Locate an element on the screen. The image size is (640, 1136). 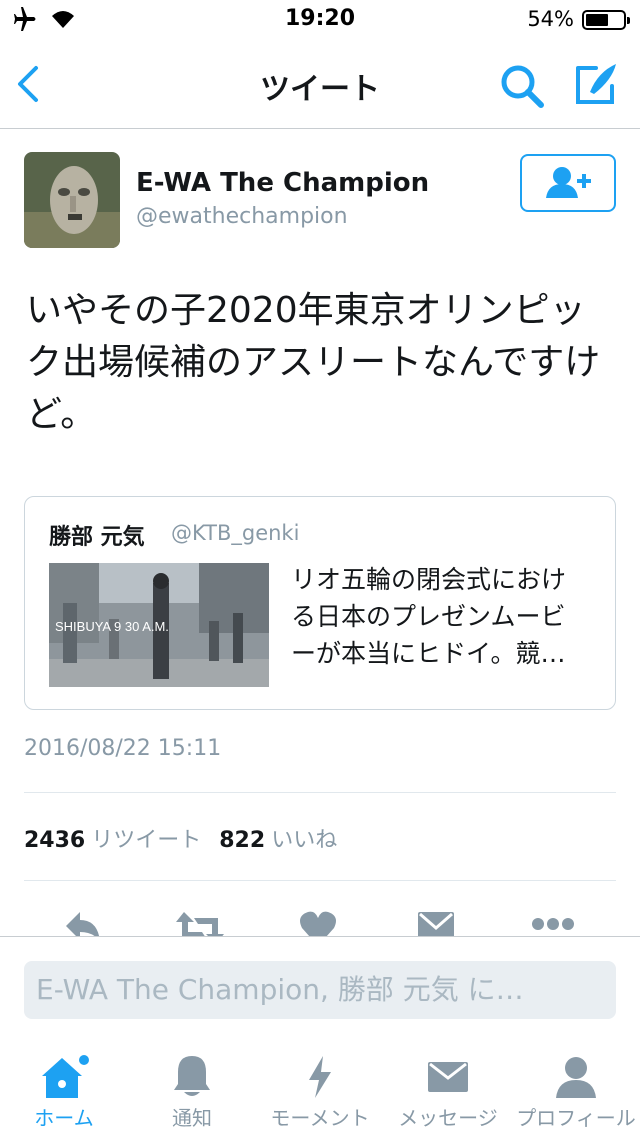
quoted-text-line: る日本のプレゼンムービ is located at coordinates (428, 616).